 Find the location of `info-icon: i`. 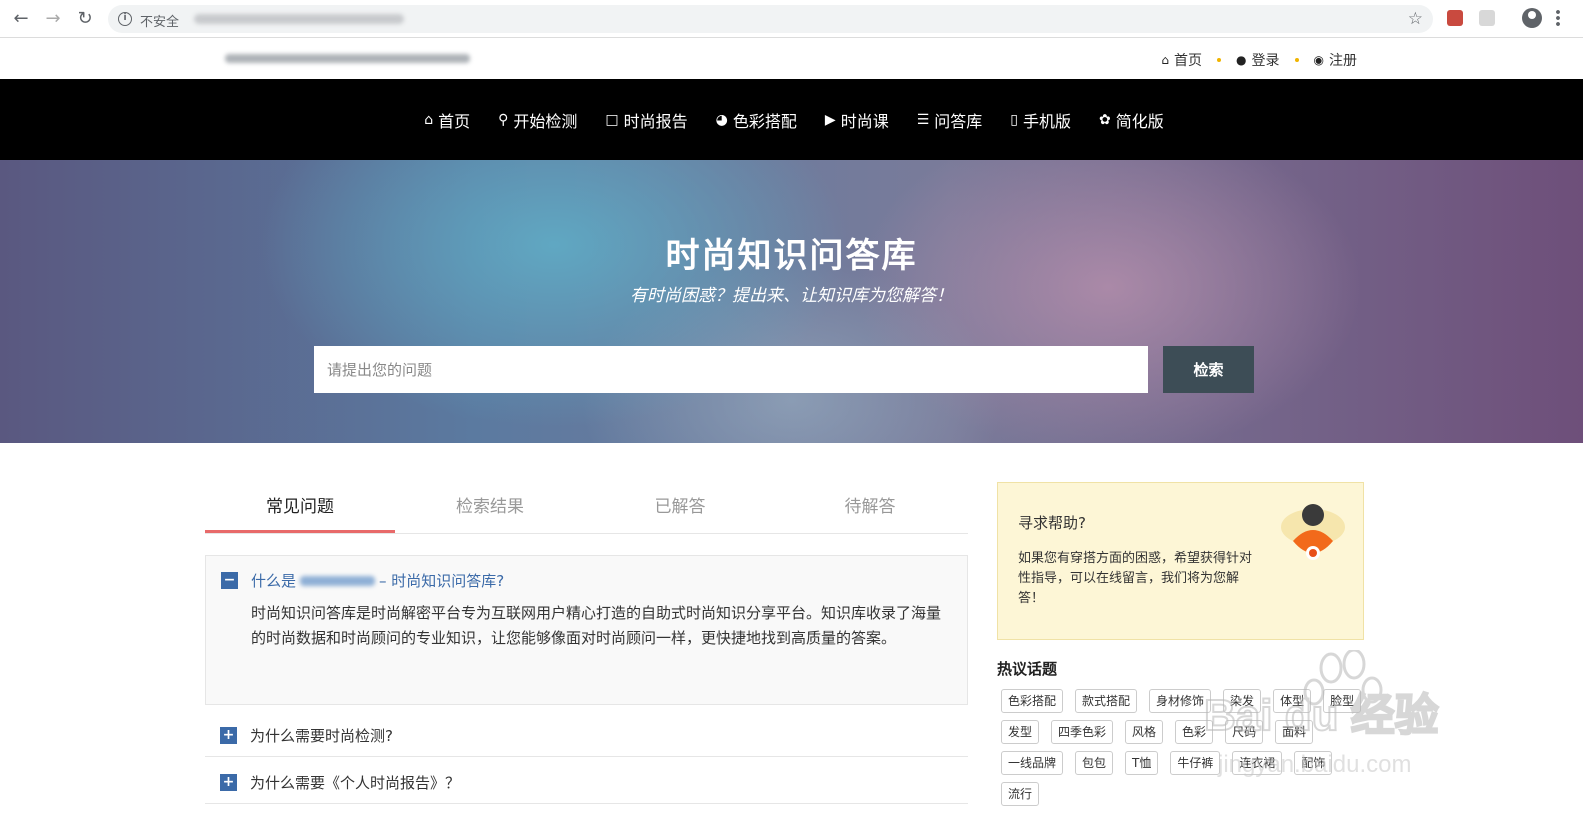

info-icon: i is located at coordinates (125, 19).